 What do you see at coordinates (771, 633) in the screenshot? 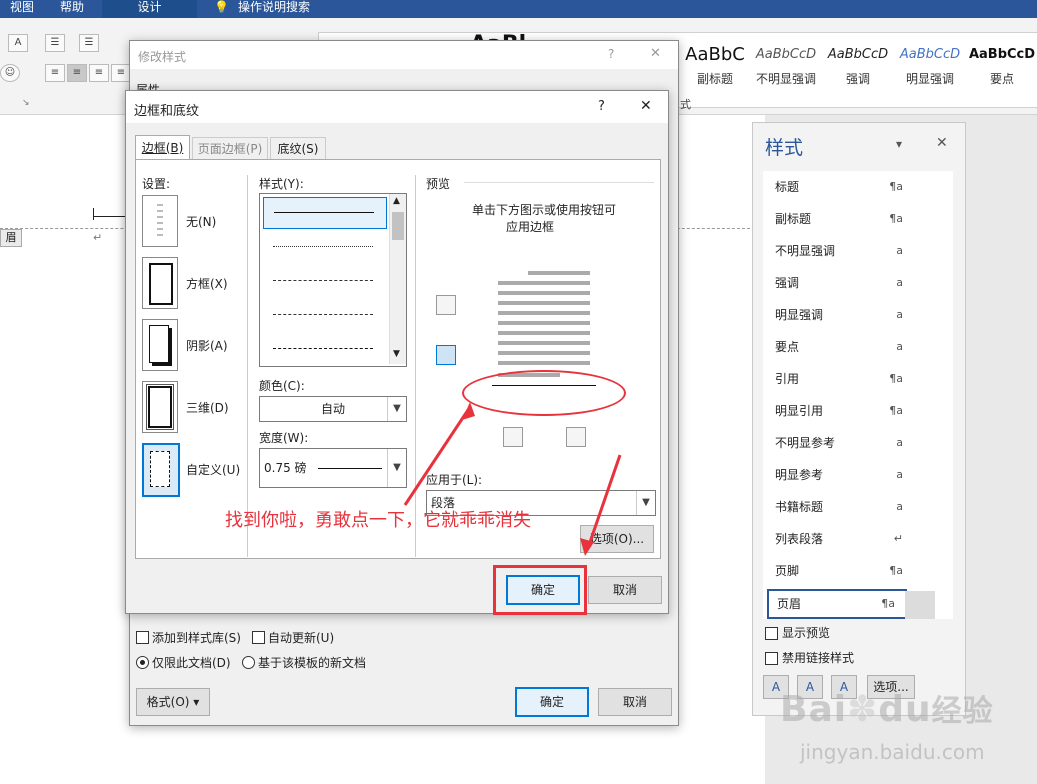
I see `show-preview-checkbox` at bounding box center [771, 633].